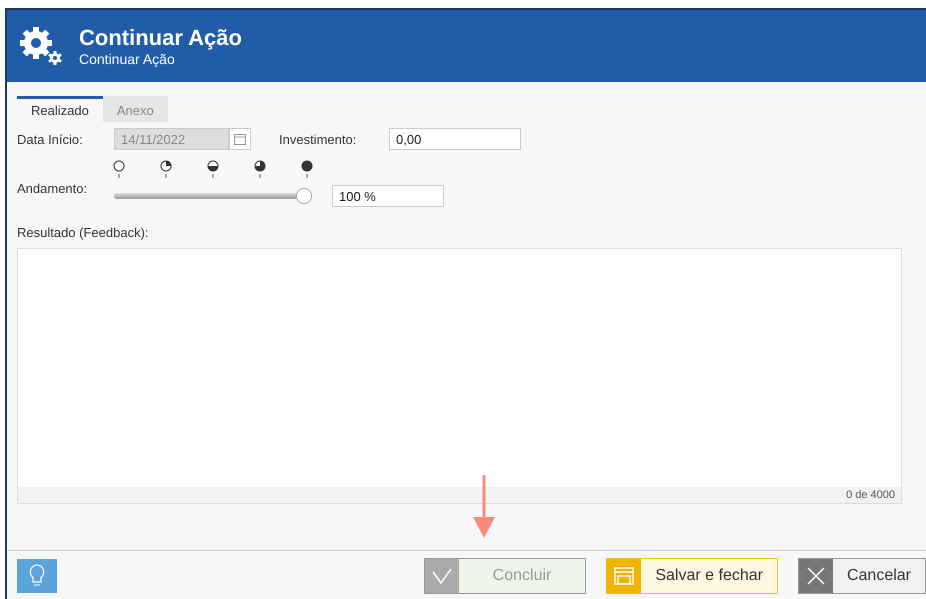 This screenshot has height=599, width=926. What do you see at coordinates (442, 576) in the screenshot?
I see `checkmark-icon` at bounding box center [442, 576].